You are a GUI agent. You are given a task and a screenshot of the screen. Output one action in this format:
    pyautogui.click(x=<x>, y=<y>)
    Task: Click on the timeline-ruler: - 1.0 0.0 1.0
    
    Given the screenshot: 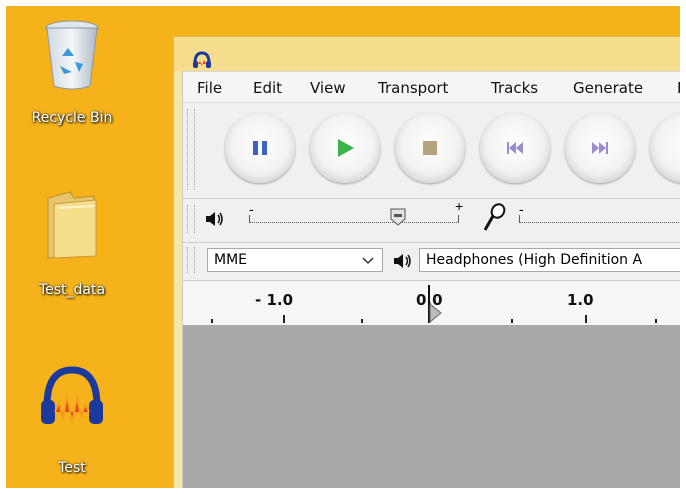 What is the action you would take?
    pyautogui.click(x=431, y=303)
    